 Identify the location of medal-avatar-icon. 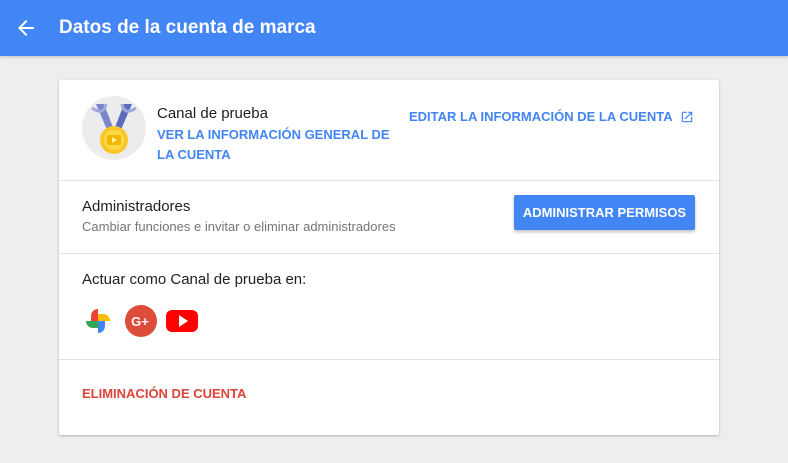
(114, 128).